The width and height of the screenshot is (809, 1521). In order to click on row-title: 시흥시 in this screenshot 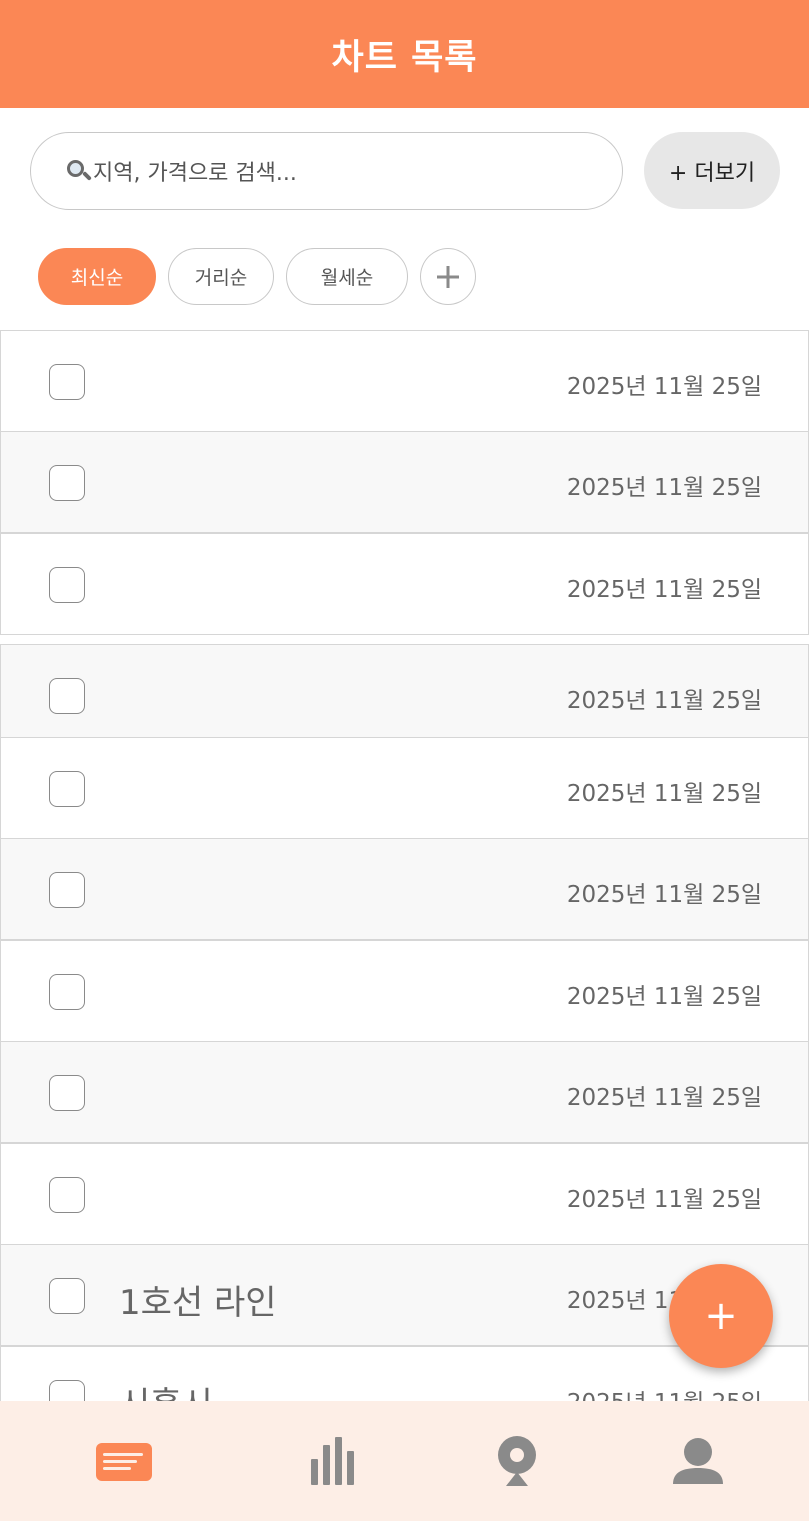, I will do `click(166, 1389)`.